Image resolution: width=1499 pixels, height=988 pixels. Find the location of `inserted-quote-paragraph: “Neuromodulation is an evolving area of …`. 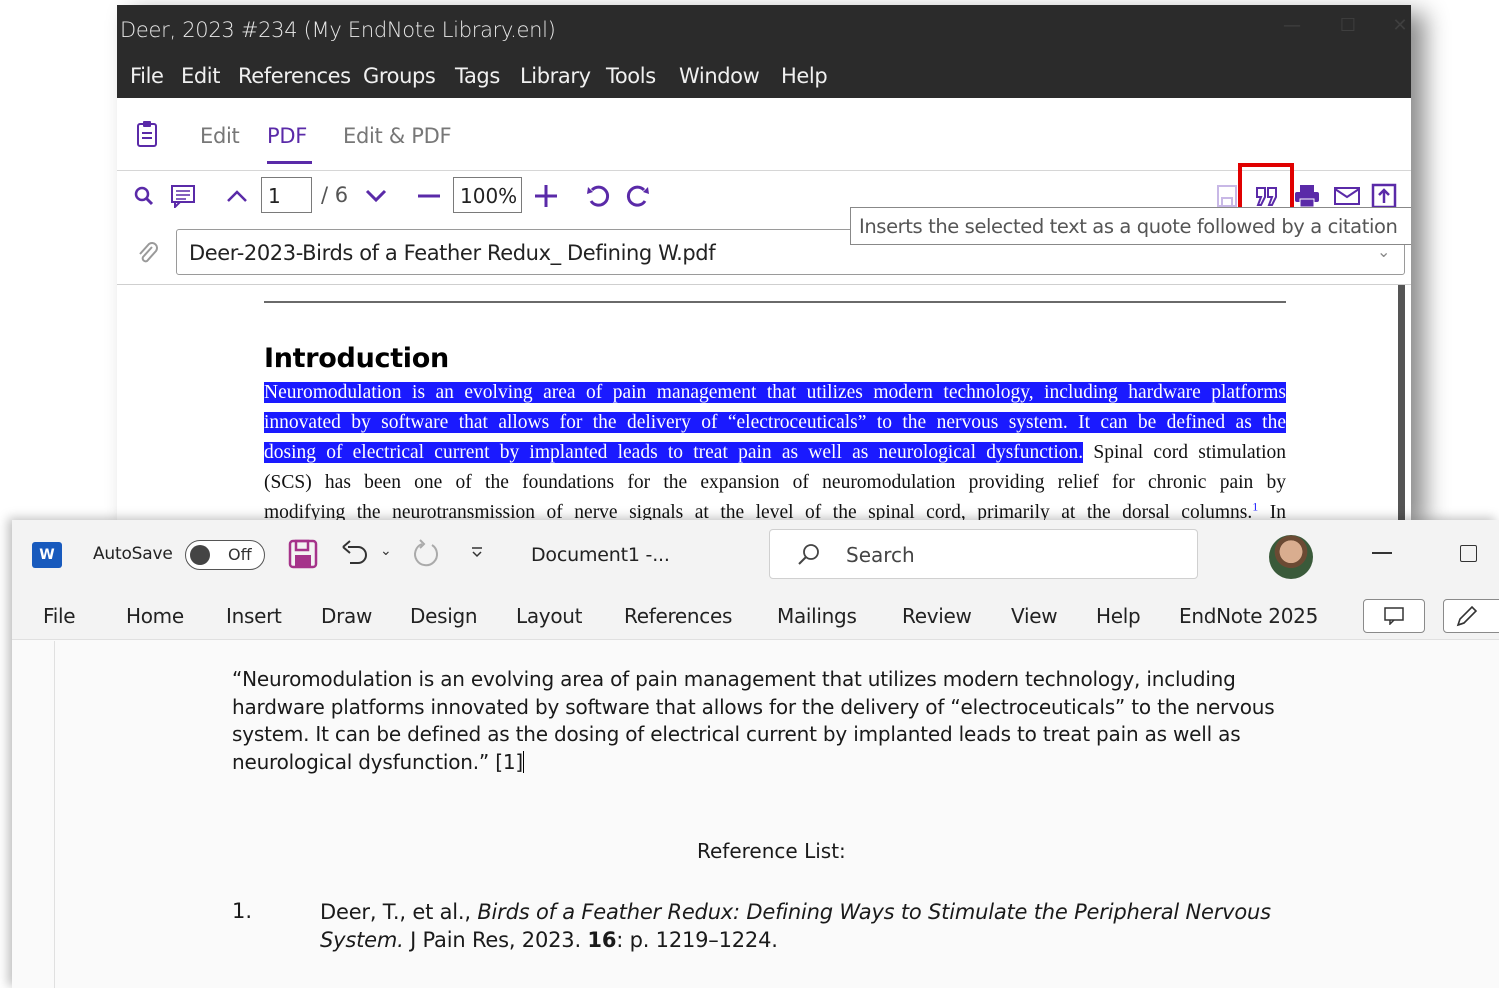

inserted-quote-paragraph: “Neuromodulation is an evolving area of … is located at coordinates (772, 721).